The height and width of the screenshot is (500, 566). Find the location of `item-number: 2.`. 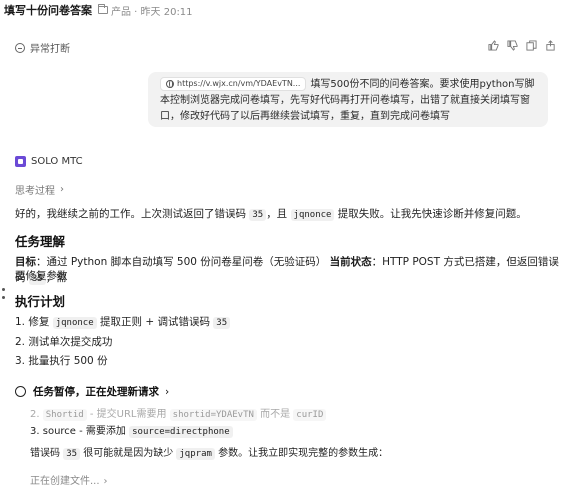

item-number: 2. is located at coordinates (36, 414).